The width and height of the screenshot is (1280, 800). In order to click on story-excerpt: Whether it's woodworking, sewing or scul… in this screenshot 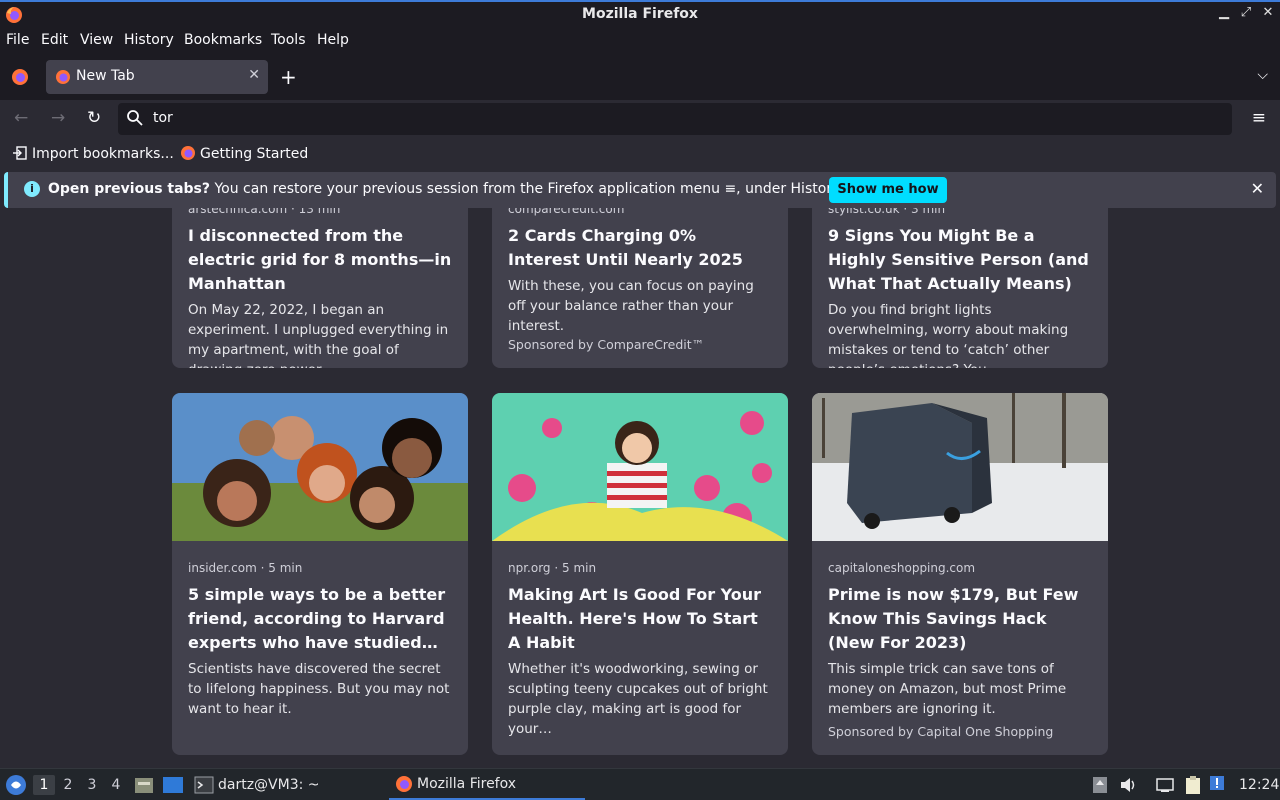, I will do `click(638, 699)`.